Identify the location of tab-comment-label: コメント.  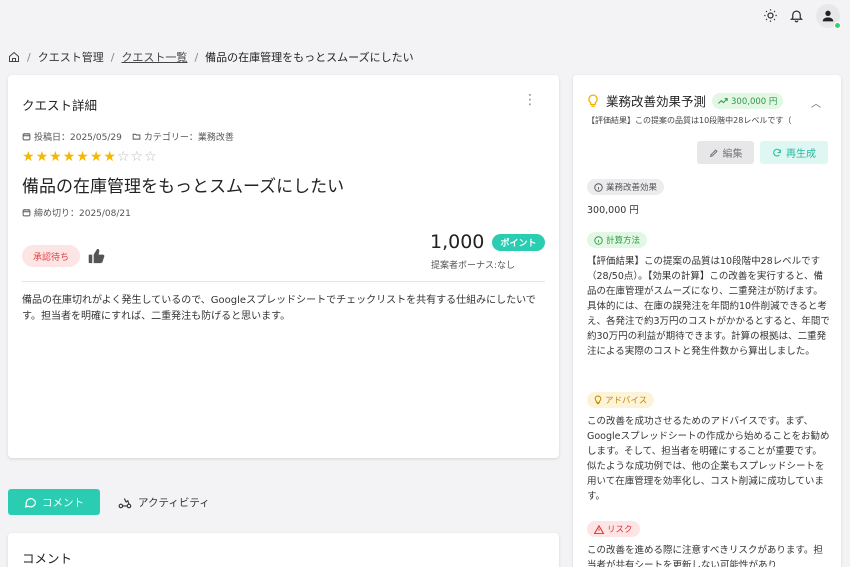
(63, 502).